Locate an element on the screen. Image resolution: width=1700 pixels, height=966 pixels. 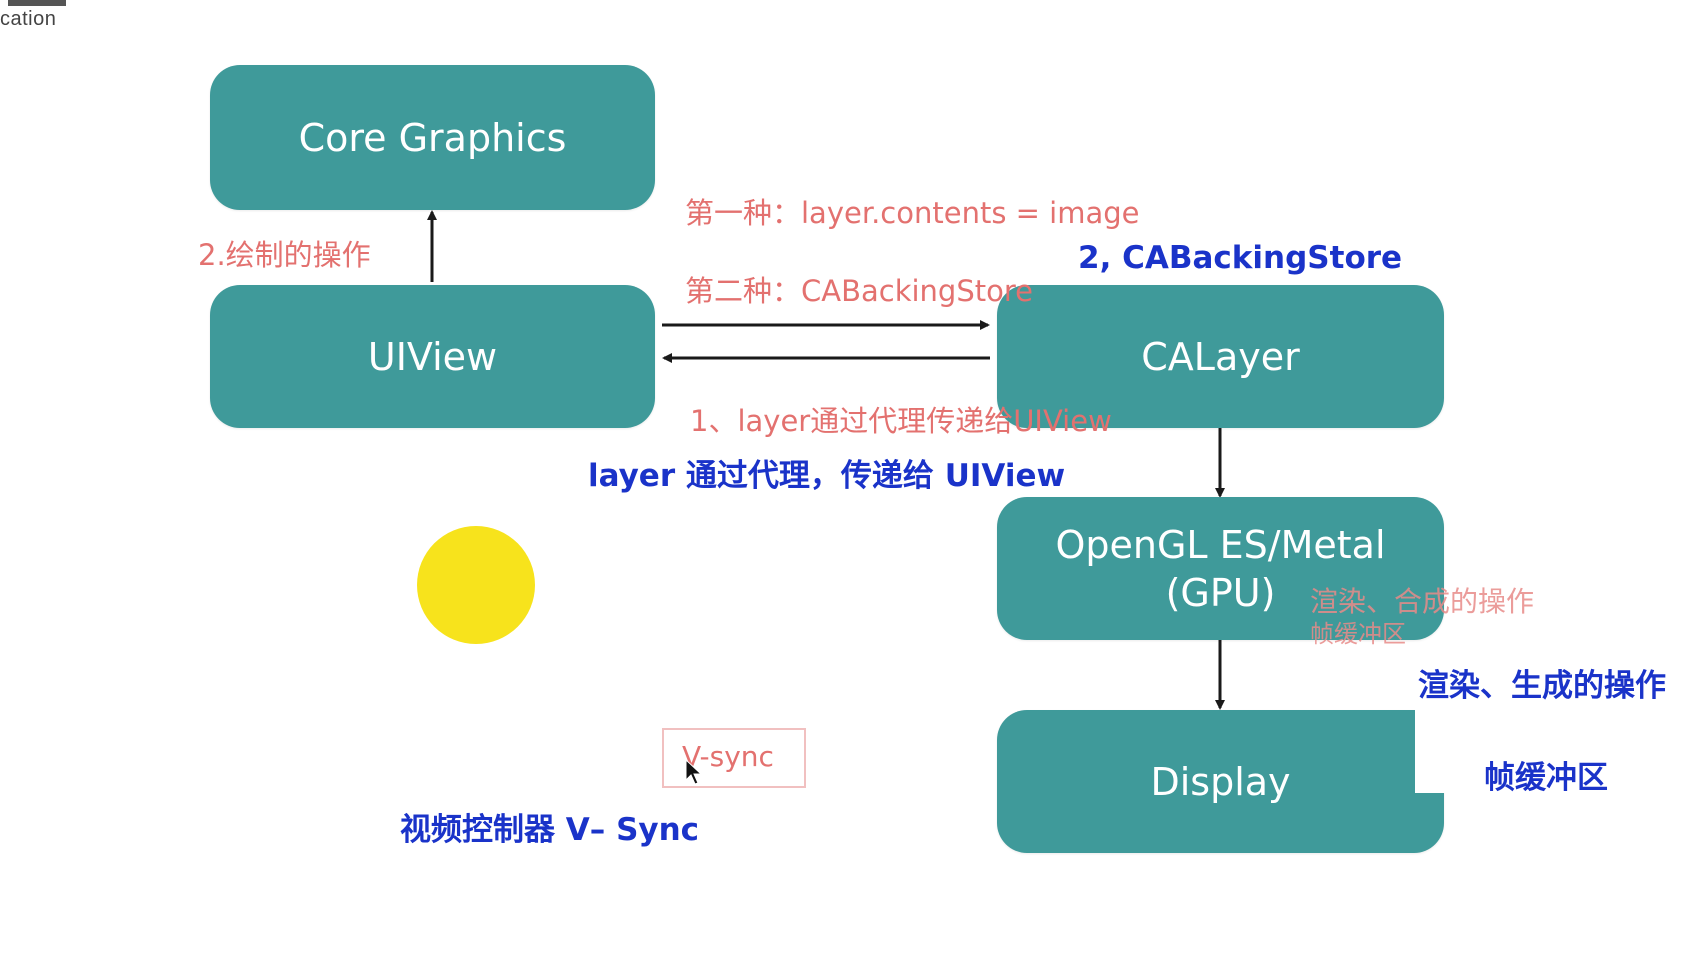
vsync-controller-annotation: 视频控制器 V– Sync is located at coordinates (550, 830).